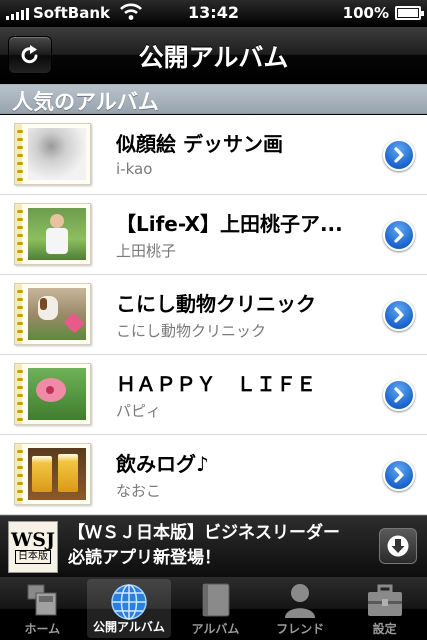  I want to click on ad-banner: WSJ 日本版 【ＷＳＪ日本版】ビジネスリーダー 必読アプリ新登場！, so click(213, 546).